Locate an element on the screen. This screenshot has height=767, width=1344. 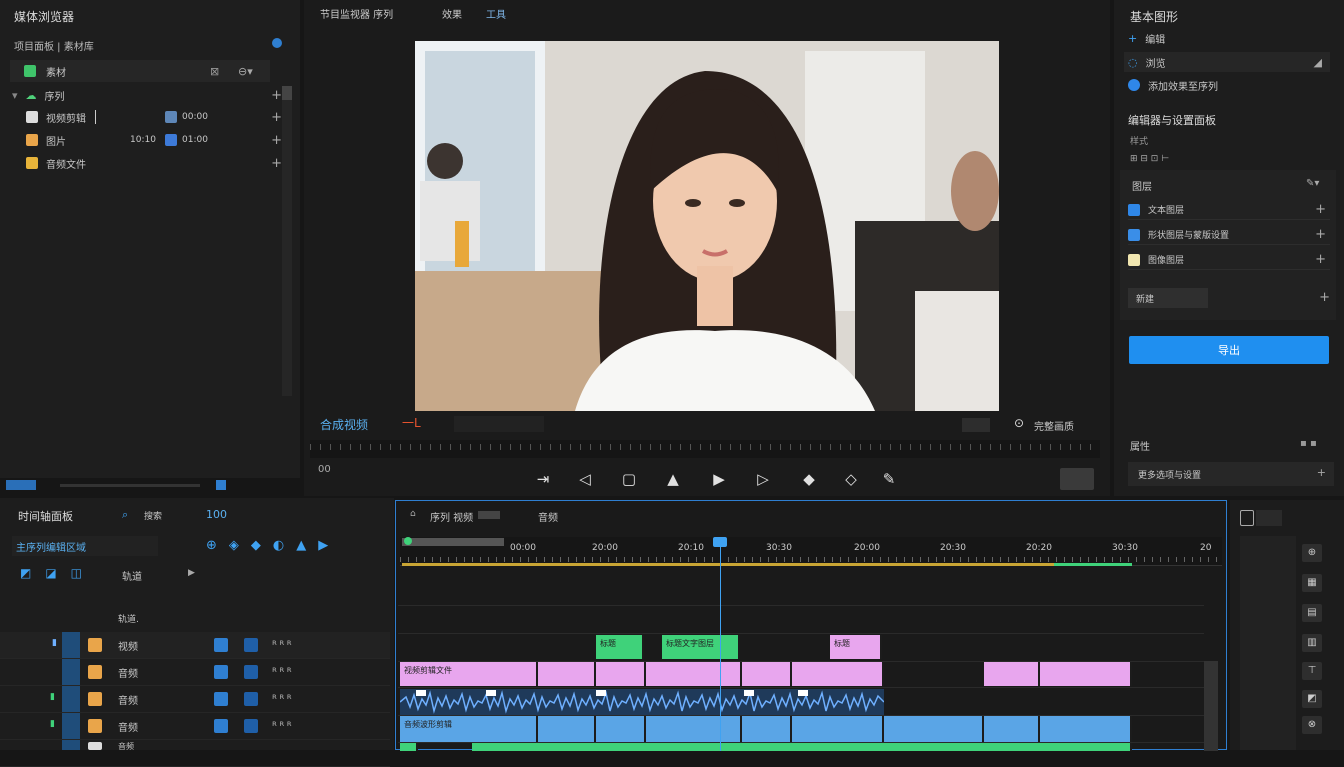
pen-icon: ✎▾ is located at coordinates (1312, 183).